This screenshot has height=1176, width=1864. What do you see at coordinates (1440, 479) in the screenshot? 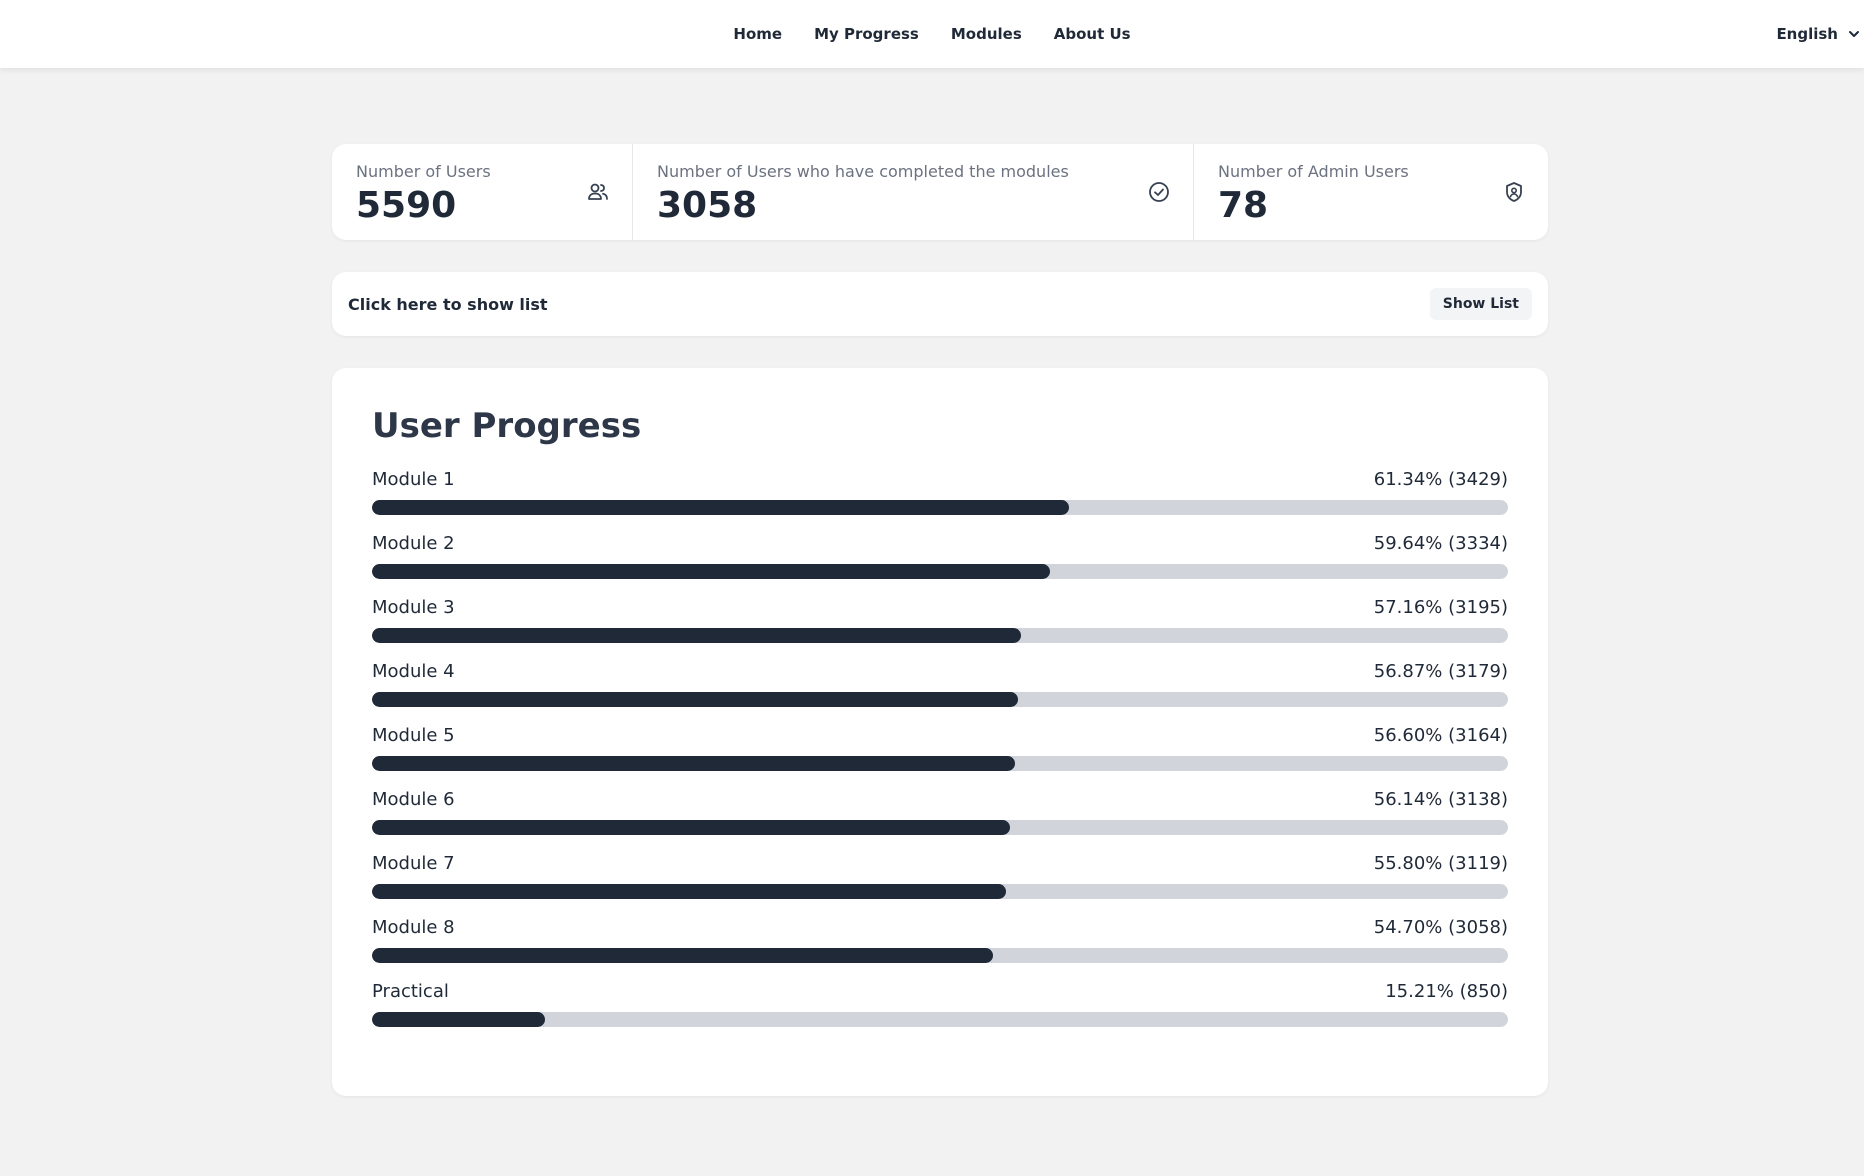
I see `progress-value: 61.34% (3429)` at bounding box center [1440, 479].